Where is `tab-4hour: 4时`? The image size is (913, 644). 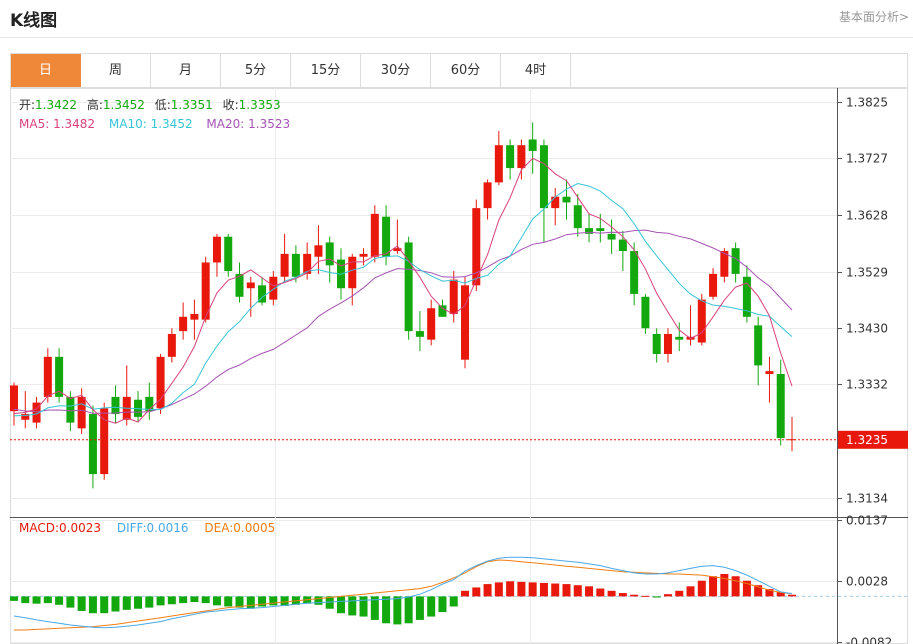
tab-4hour: 4时 is located at coordinates (536, 70).